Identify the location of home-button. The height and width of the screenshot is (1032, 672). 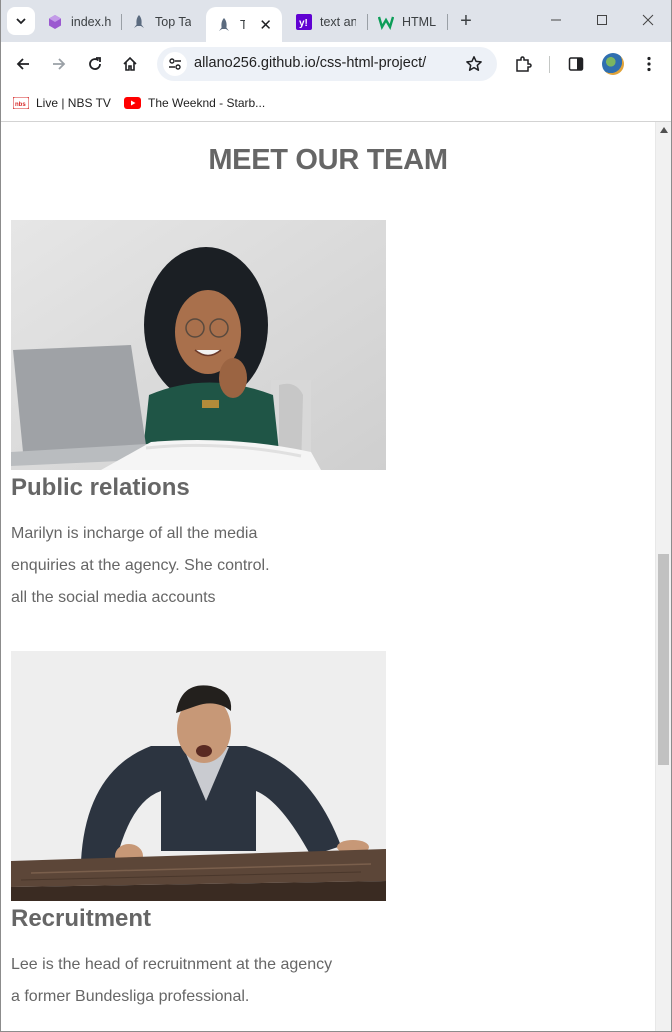
(130, 64).